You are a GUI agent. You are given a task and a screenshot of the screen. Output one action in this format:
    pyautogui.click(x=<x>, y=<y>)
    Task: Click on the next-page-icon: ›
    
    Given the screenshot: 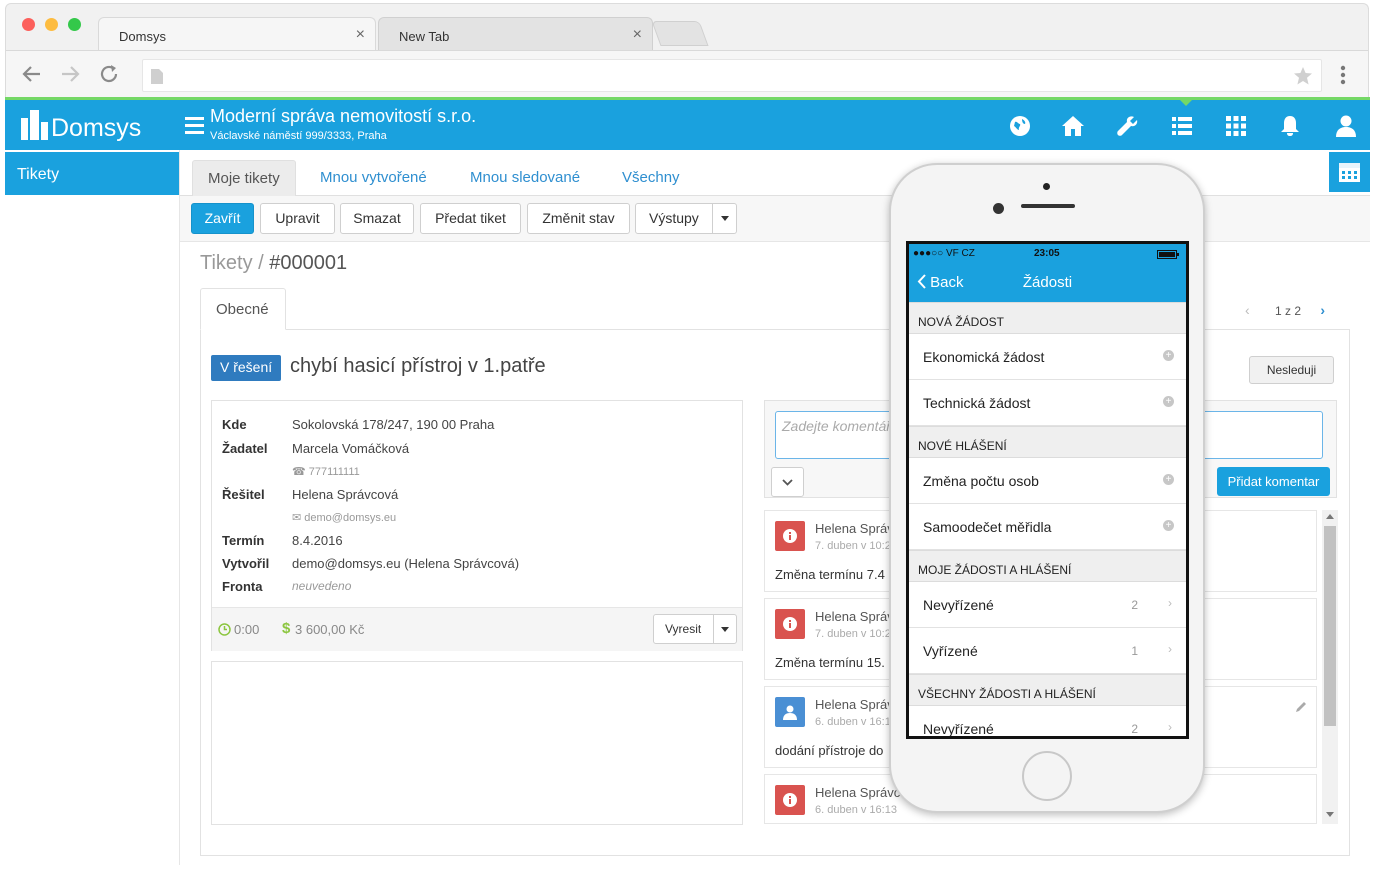 What is the action you would take?
    pyautogui.click(x=1322, y=310)
    